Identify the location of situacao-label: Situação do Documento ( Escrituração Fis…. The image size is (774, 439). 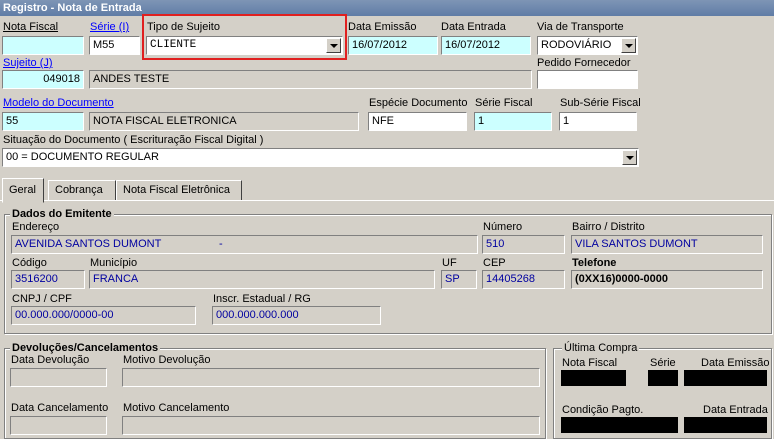
(133, 140).